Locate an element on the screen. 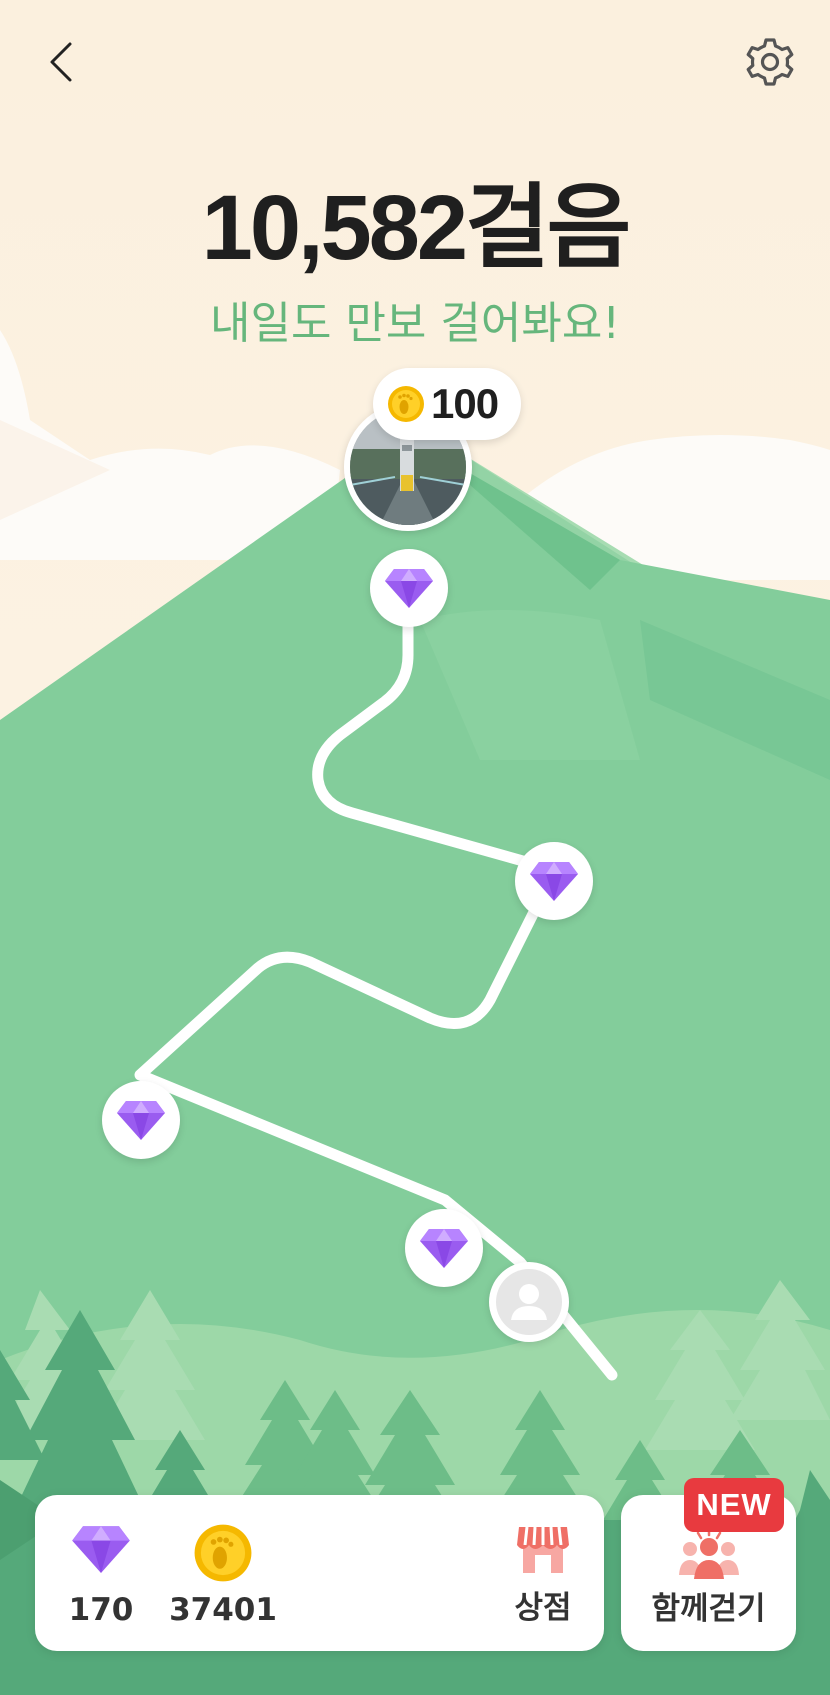  coin-balance: 37401 is located at coordinates (223, 1575).